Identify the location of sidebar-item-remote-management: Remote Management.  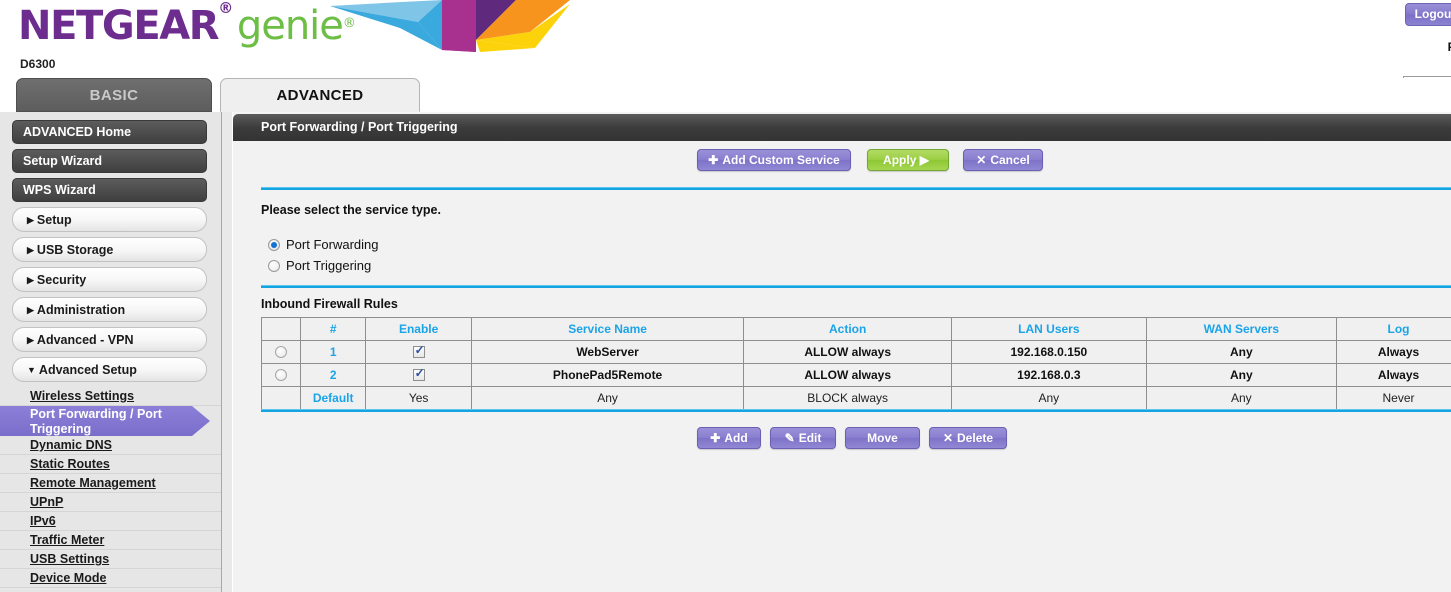
(110, 483).